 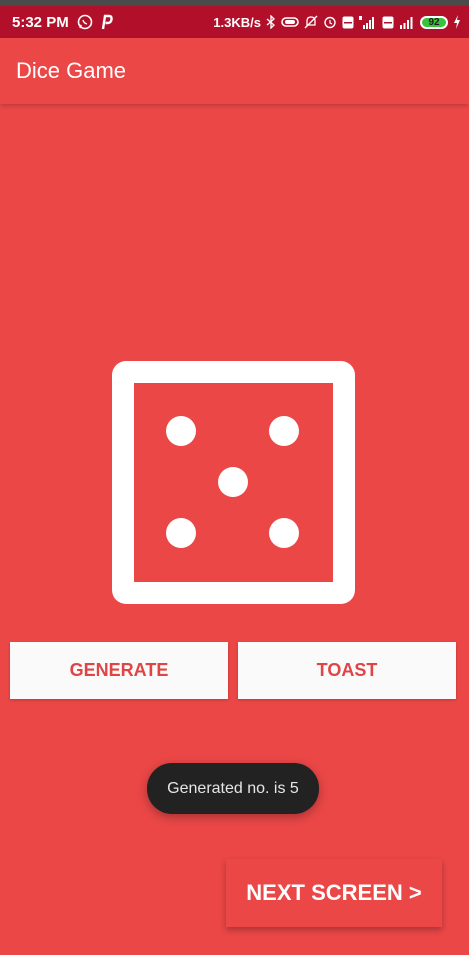 What do you see at coordinates (237, 22) in the screenshot?
I see `network-speed: 1.3KB/s` at bounding box center [237, 22].